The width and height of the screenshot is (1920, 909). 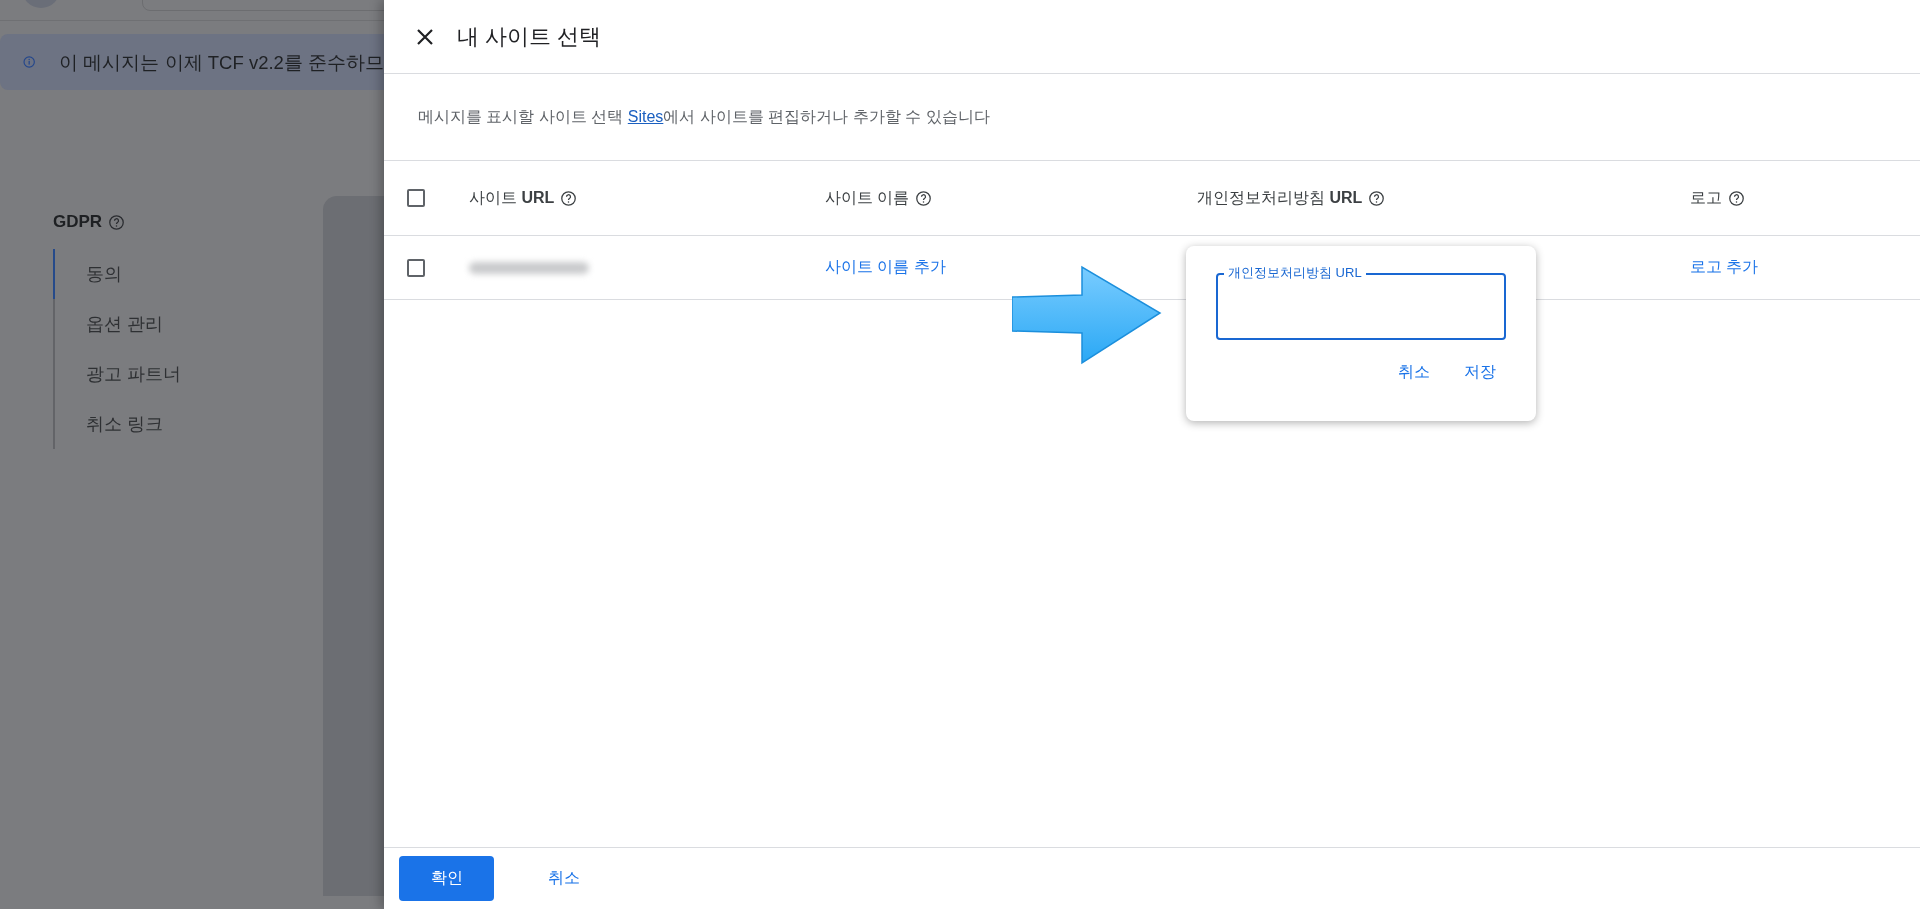 What do you see at coordinates (645, 116) in the screenshot?
I see `sites-link: Sites` at bounding box center [645, 116].